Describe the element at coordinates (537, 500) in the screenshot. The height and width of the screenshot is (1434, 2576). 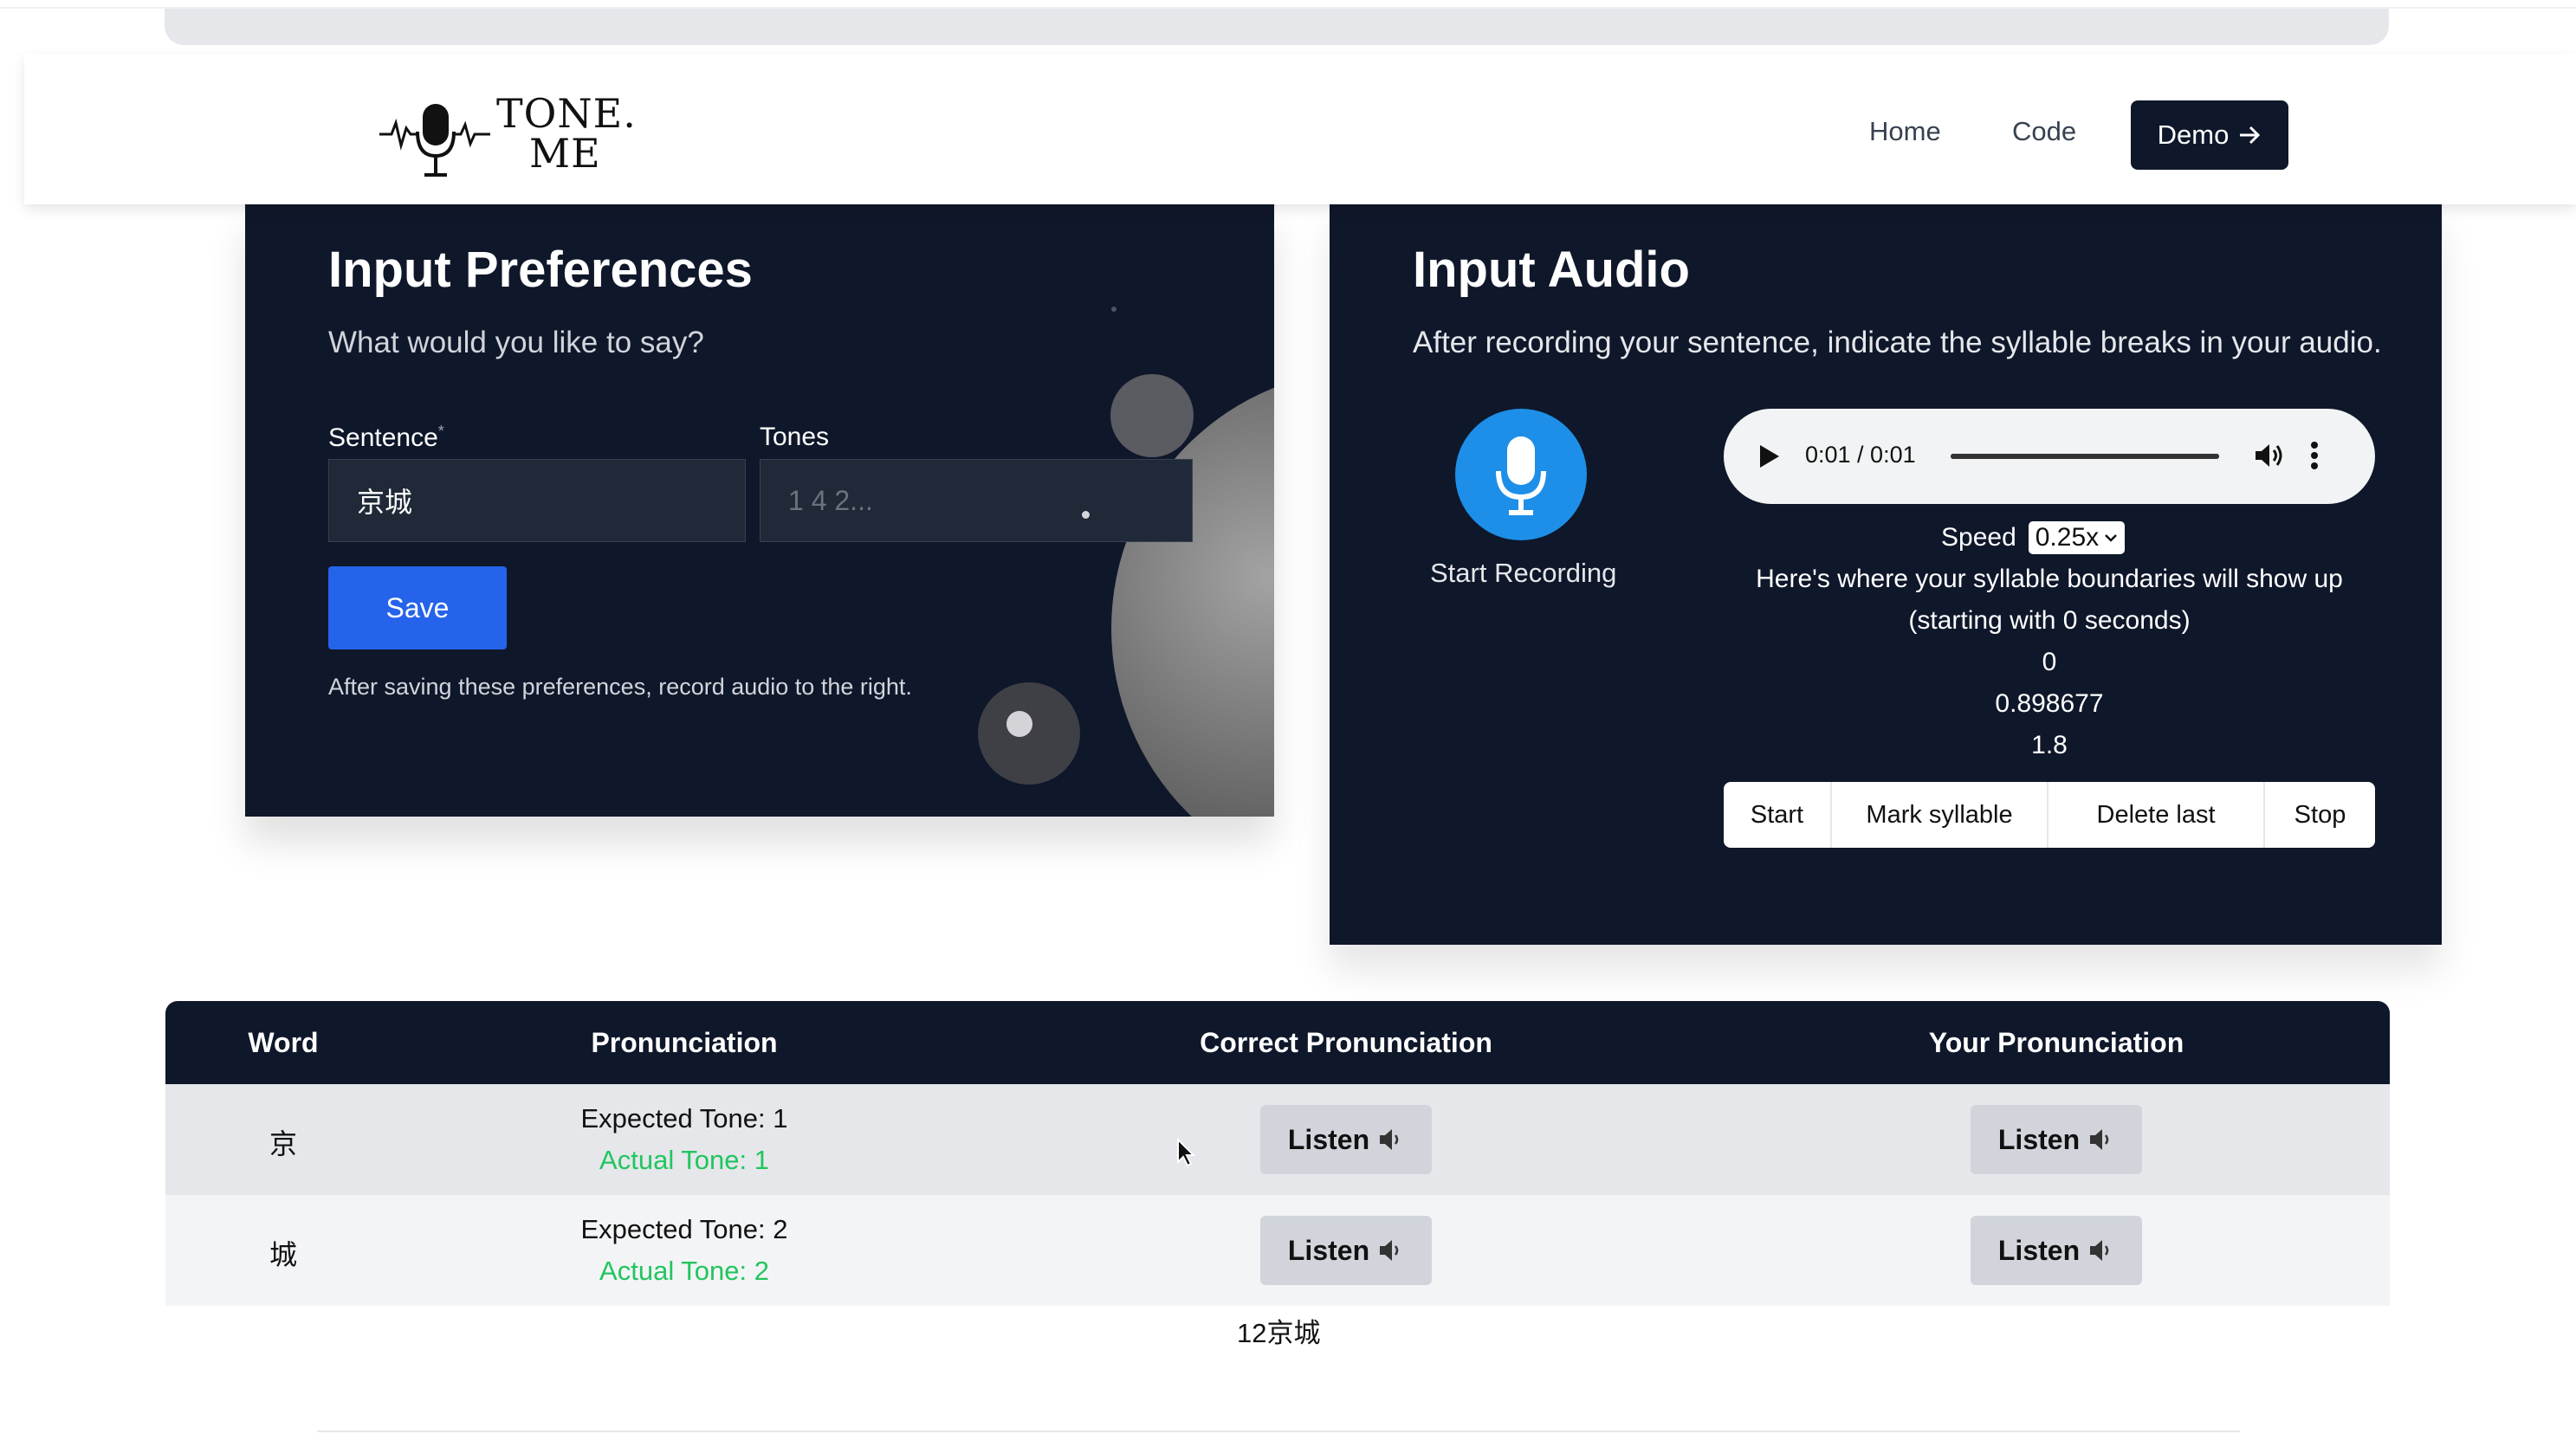
I see `sentence-input: 京城` at that location.